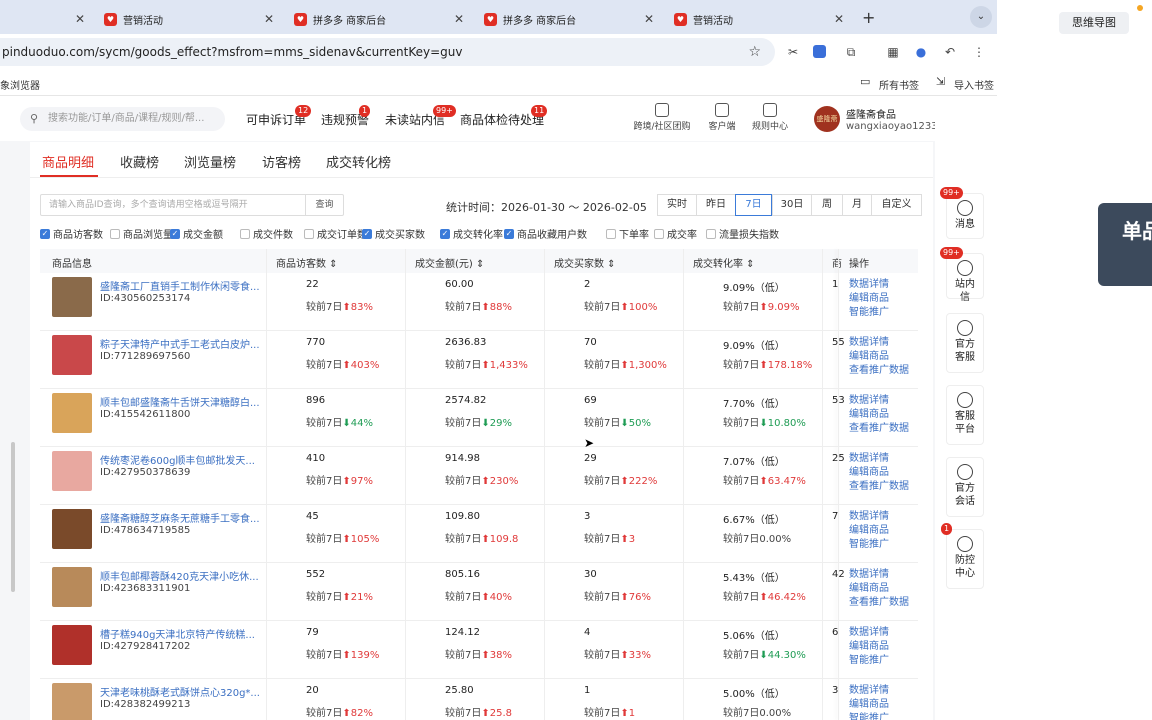 The height and width of the screenshot is (720, 1152). Describe the element at coordinates (675, 233) in the screenshot. I see `metric-checkbox: 成交率` at that location.